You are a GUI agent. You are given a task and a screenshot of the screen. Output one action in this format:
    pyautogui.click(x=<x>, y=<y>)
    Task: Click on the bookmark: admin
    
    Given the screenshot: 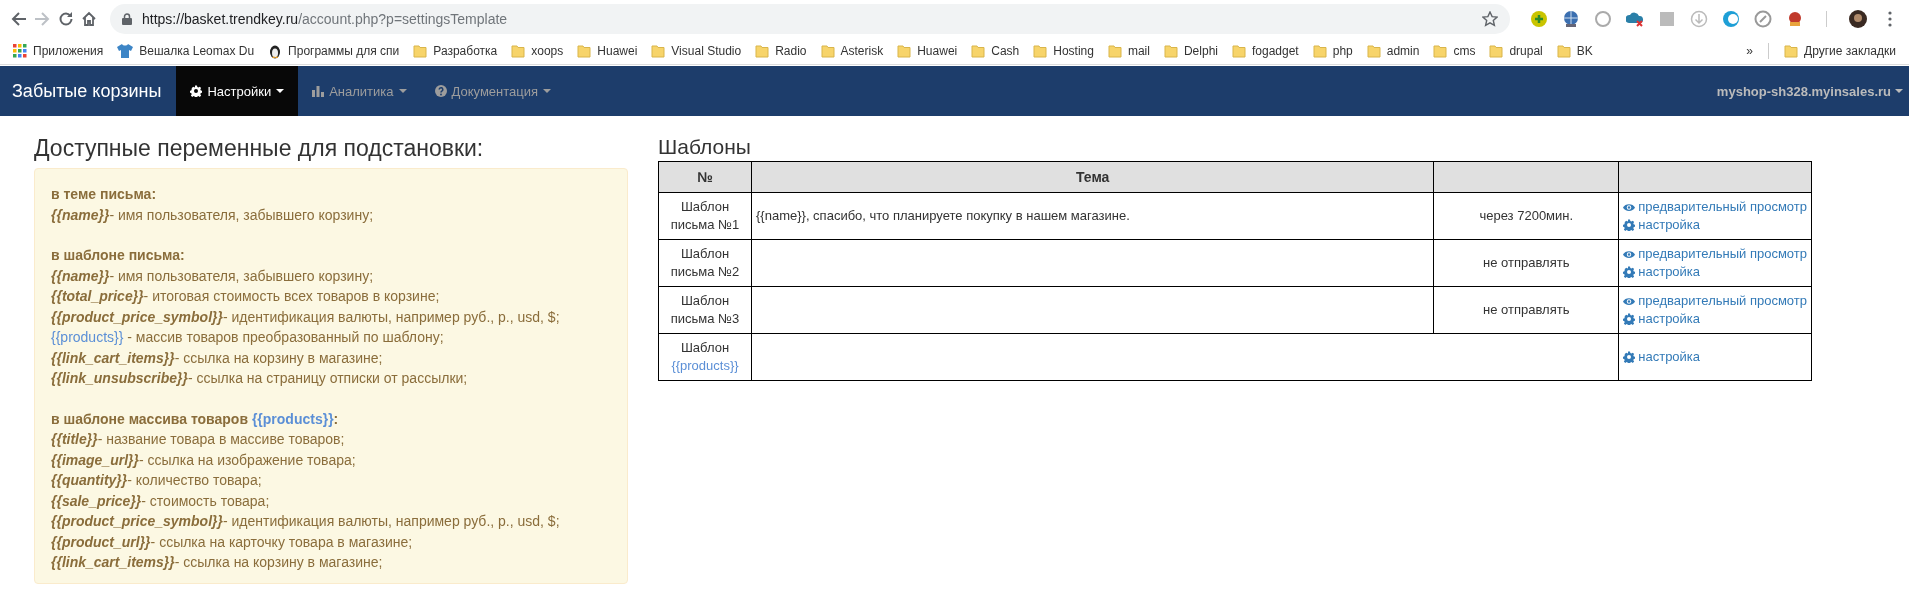 What is the action you would take?
    pyautogui.click(x=1393, y=51)
    